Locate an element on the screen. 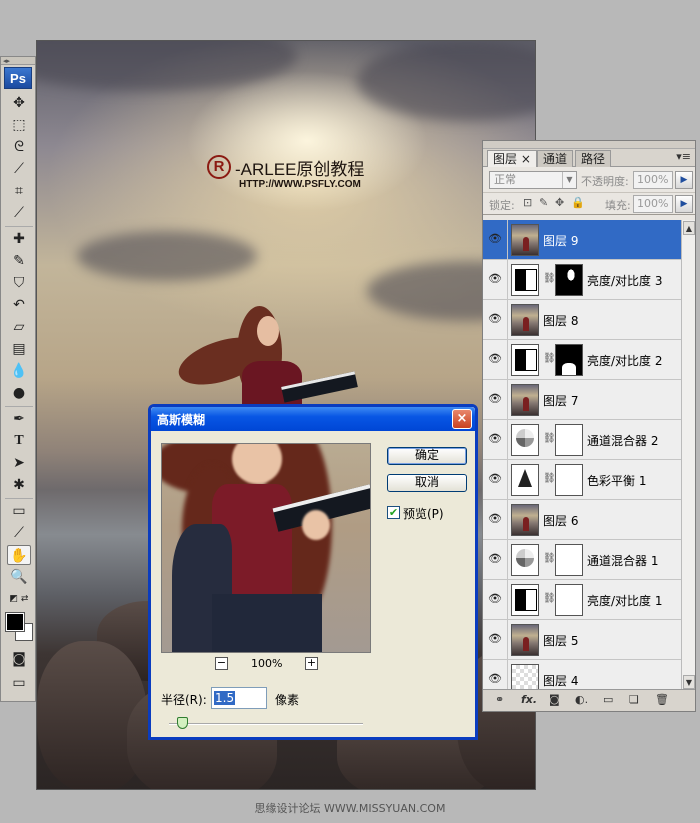  fill-field: 100% is located at coordinates (653, 204).